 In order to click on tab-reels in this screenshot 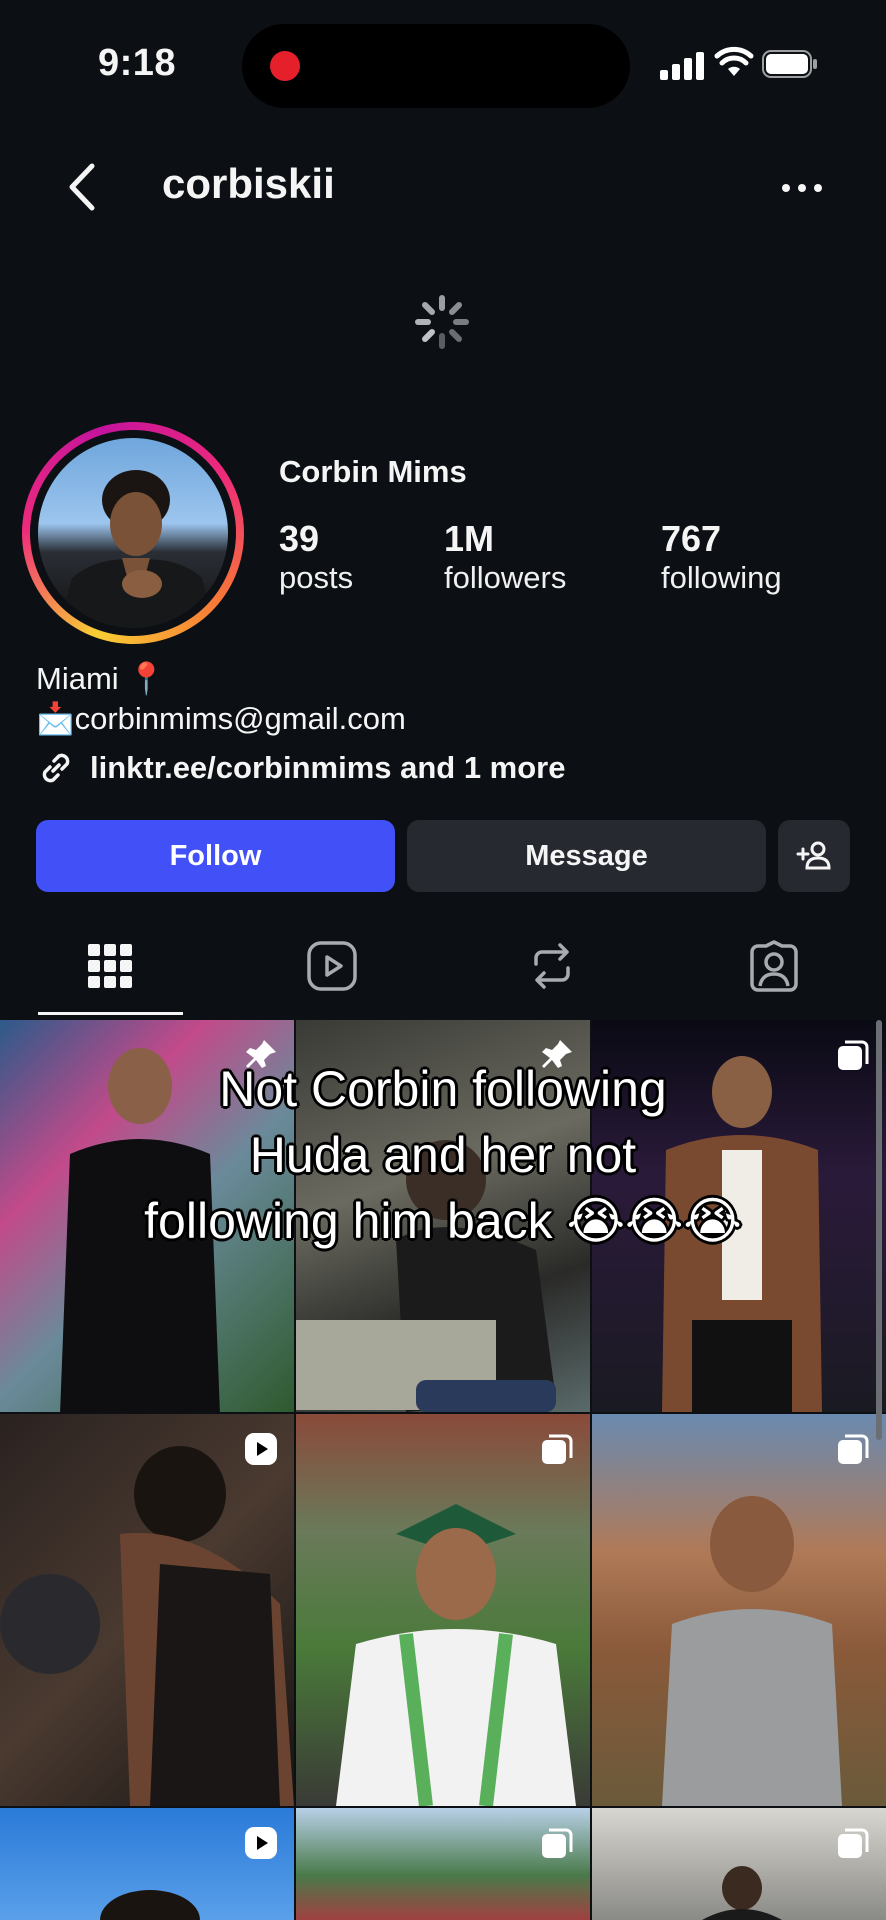, I will do `click(332, 966)`.